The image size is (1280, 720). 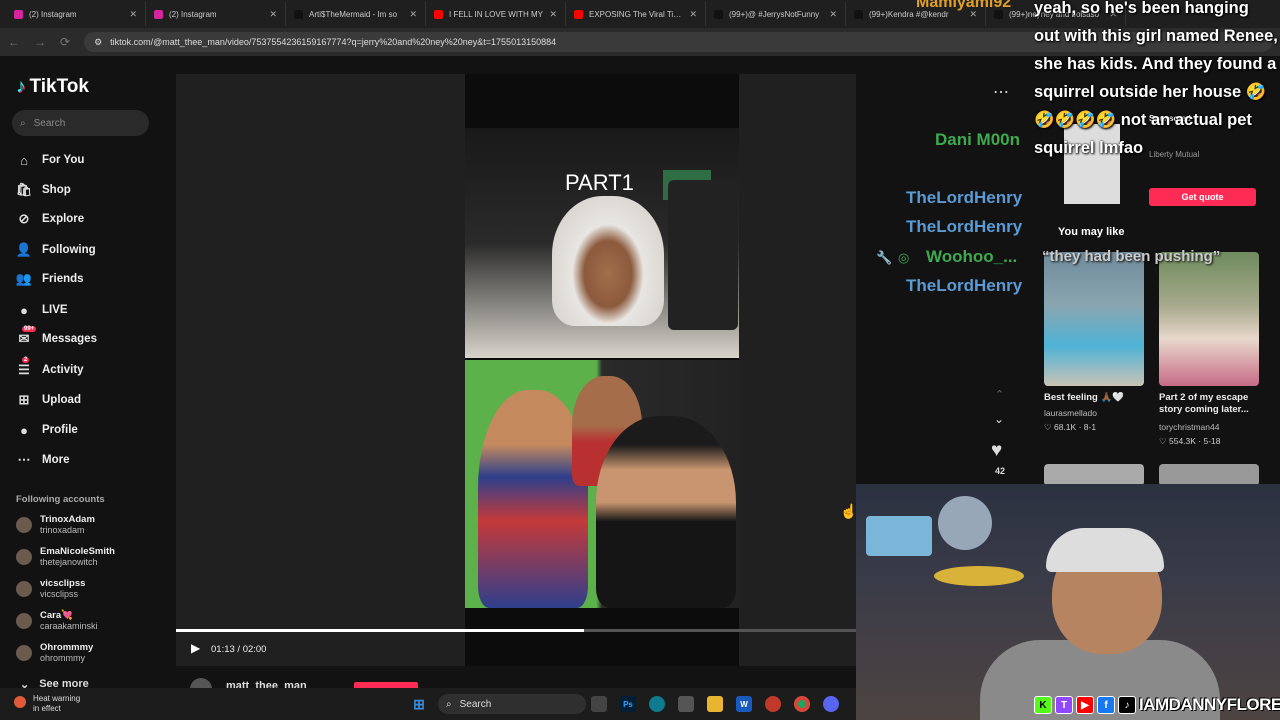 I want to click on sidebar-item-for-you: ⌂ For You, so click(x=50, y=160).